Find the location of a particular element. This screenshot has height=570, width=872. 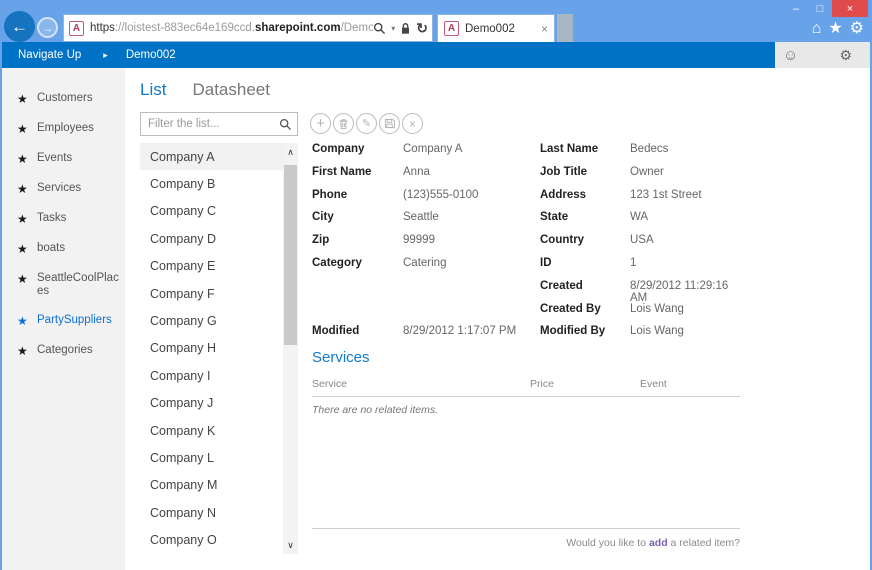

forward-arrow-icon: → is located at coordinates (47, 27).